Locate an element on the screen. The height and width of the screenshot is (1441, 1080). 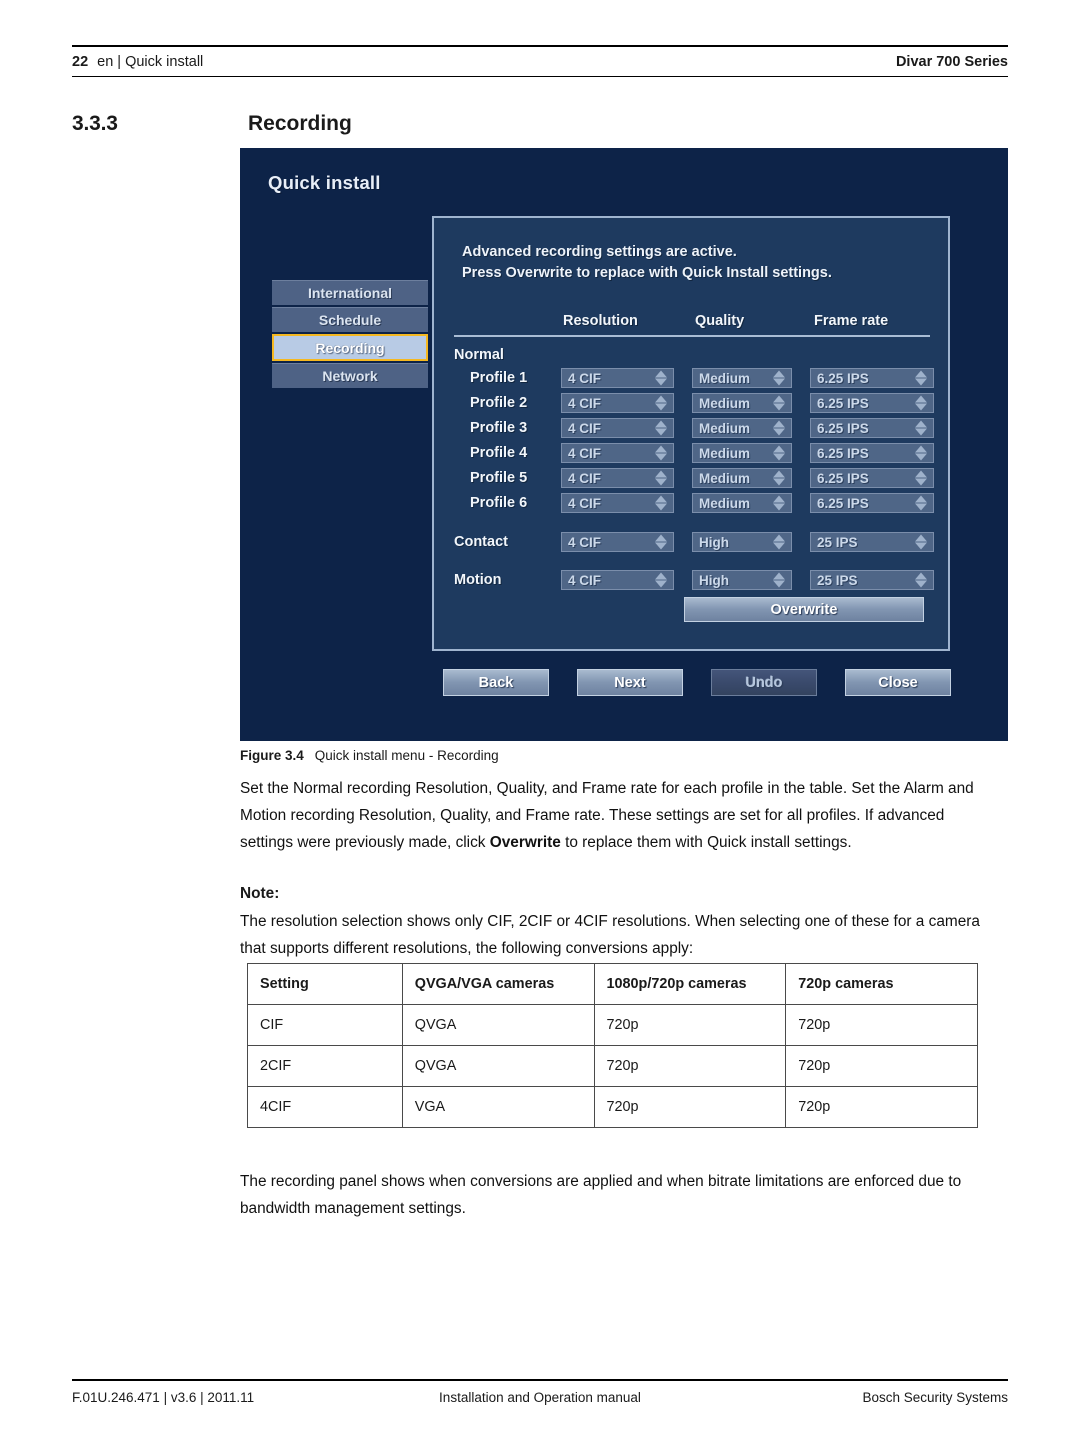
sidebar-item-label: Schedule is located at coordinates (350, 320).